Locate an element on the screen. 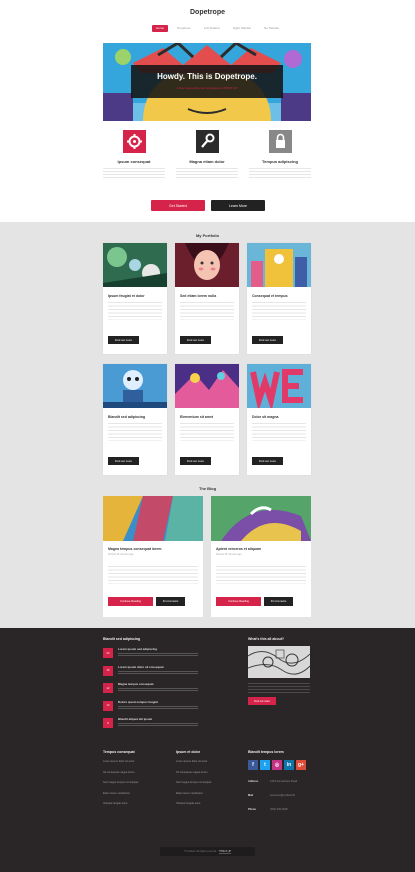 Image resolution: width=415 pixels, height=872 pixels. news-date: 15 is located at coordinates (108, 670).